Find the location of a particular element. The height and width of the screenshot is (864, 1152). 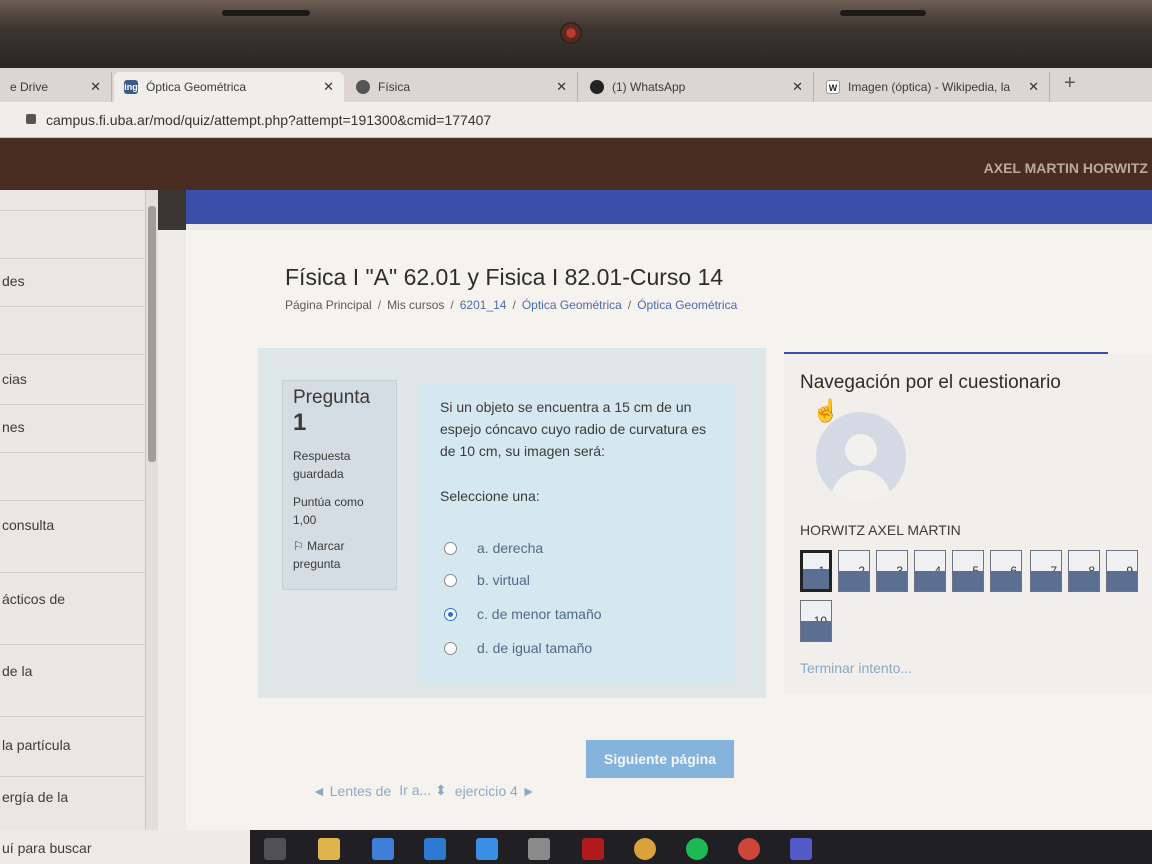

tab-whatsapp: (1) WhatsApp ✕ is located at coordinates (697, 87).